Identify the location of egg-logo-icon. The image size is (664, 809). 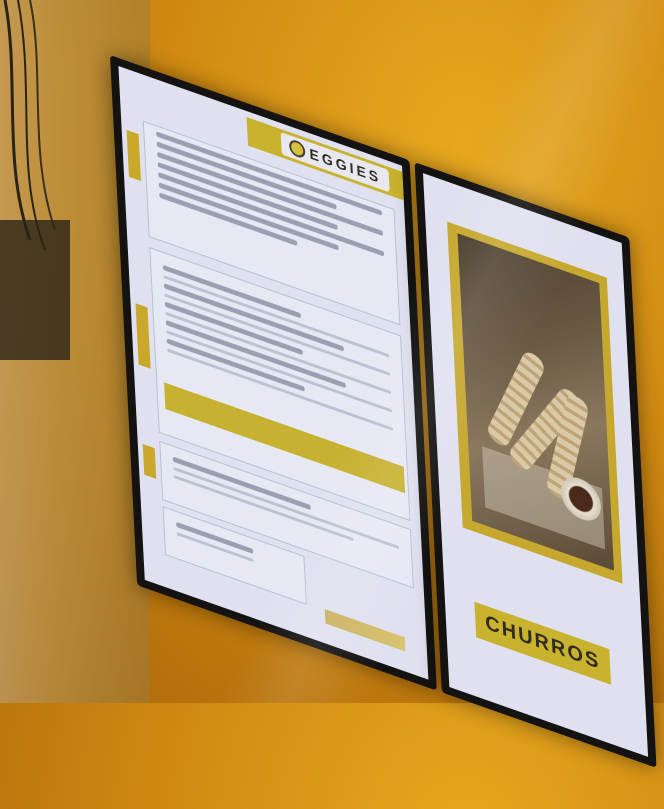
(297, 149).